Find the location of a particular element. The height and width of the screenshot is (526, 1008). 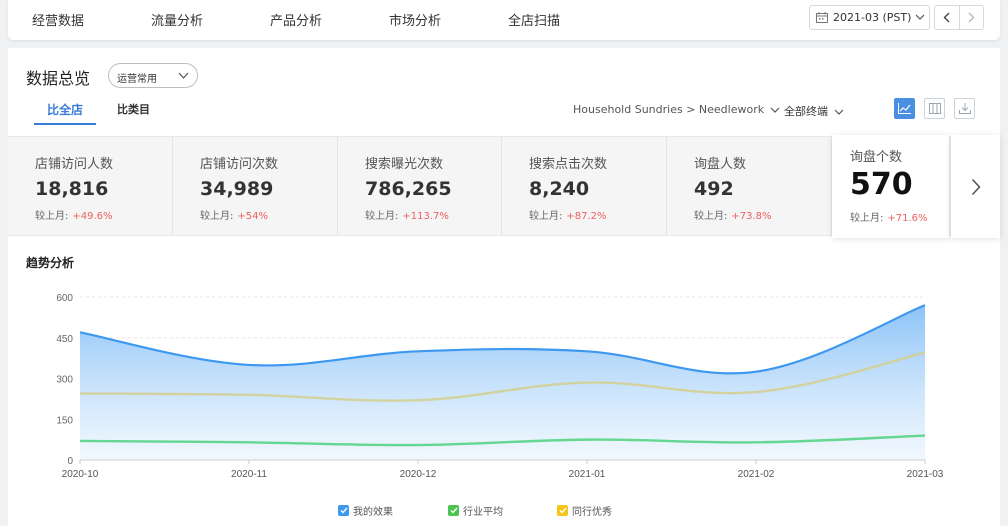

metric-comparison: 较上月: +113.7% is located at coordinates (407, 214).